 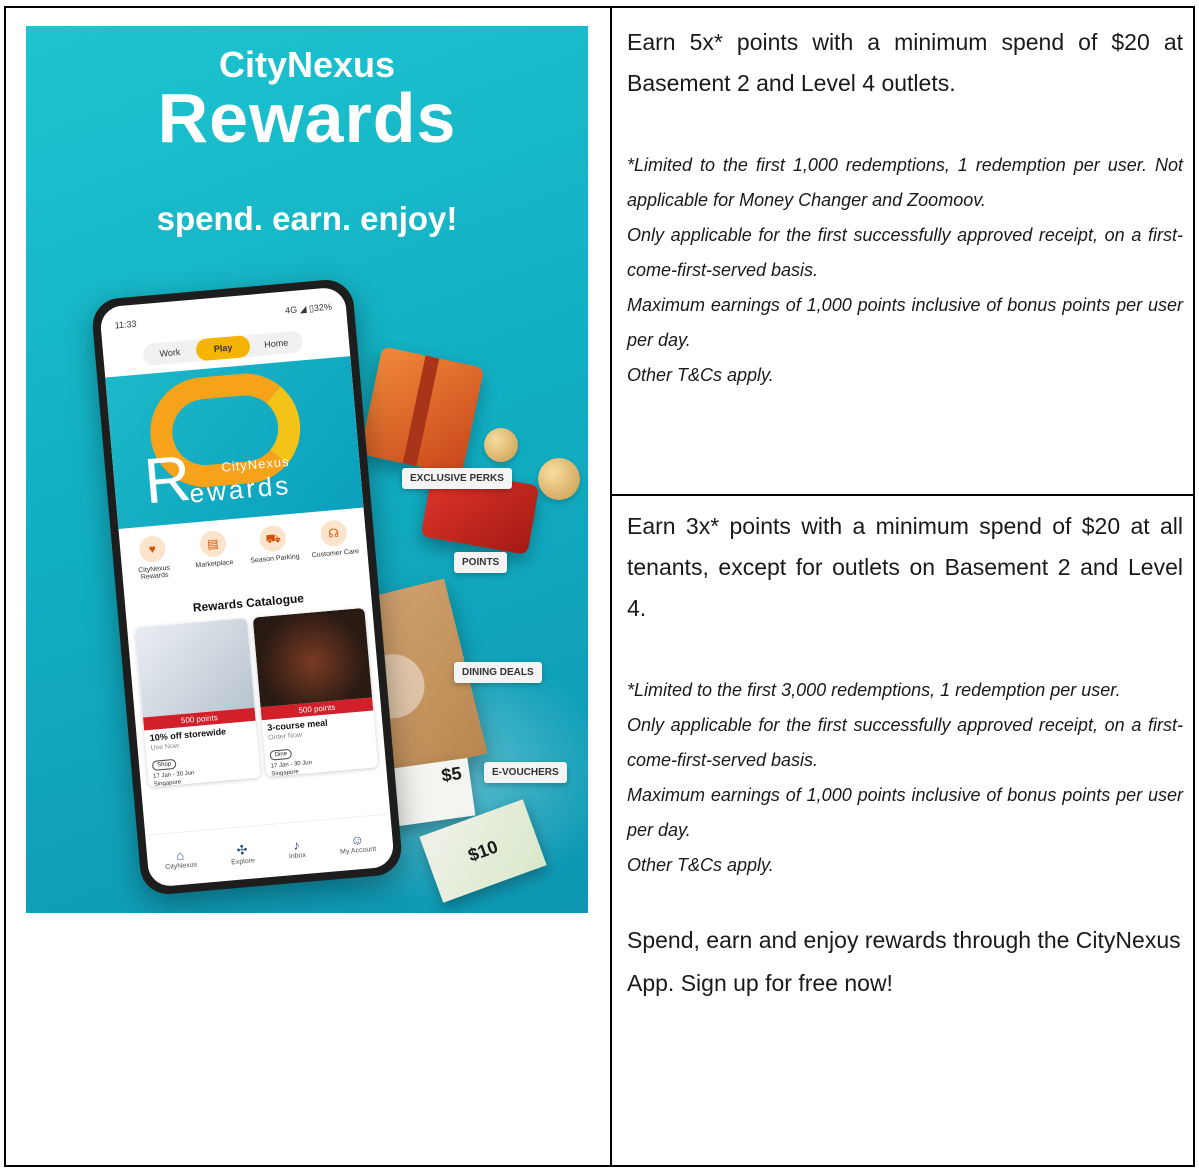 What do you see at coordinates (276, 343) in the screenshot?
I see `tab-home: Home` at bounding box center [276, 343].